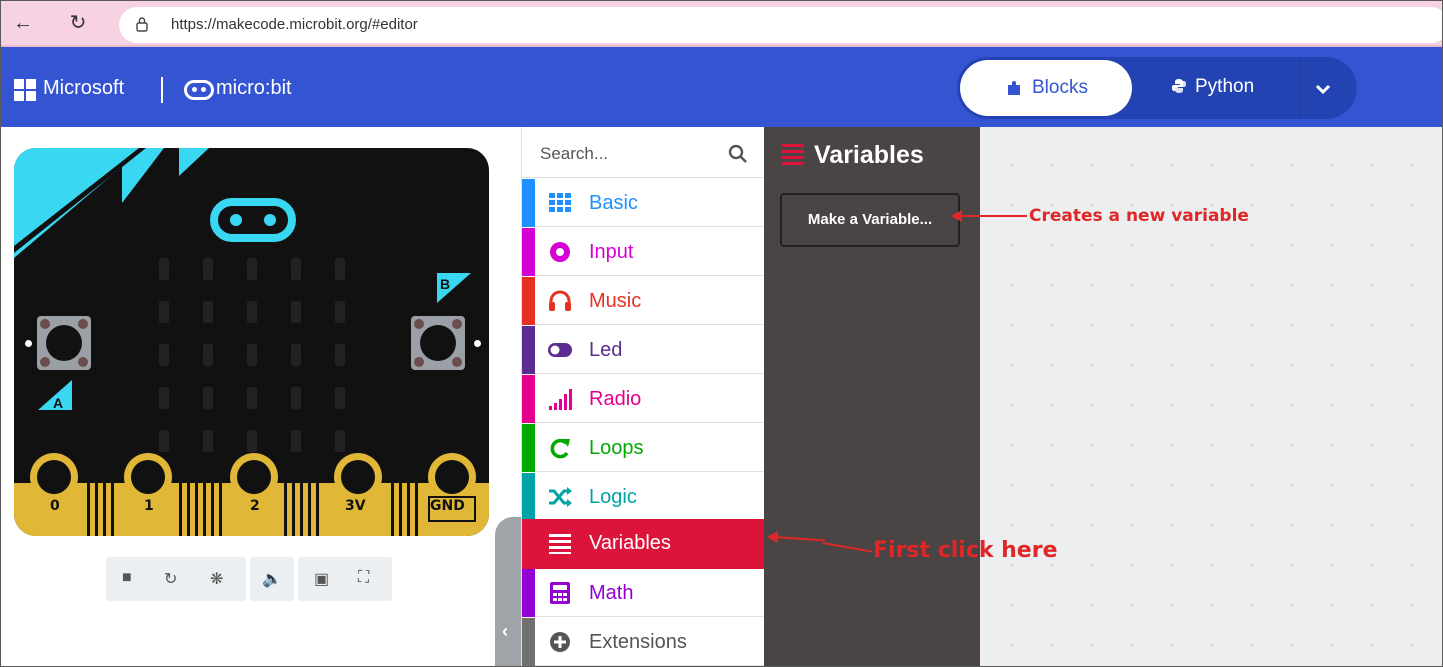  I want to click on category-label: Input, so click(611, 252).